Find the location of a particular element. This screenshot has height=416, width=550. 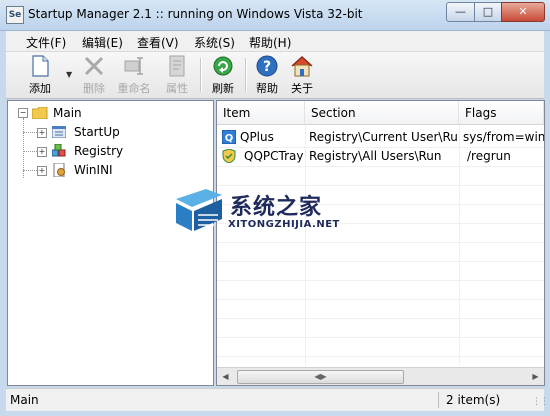

tree-node-label: Registry is located at coordinates (99, 151).